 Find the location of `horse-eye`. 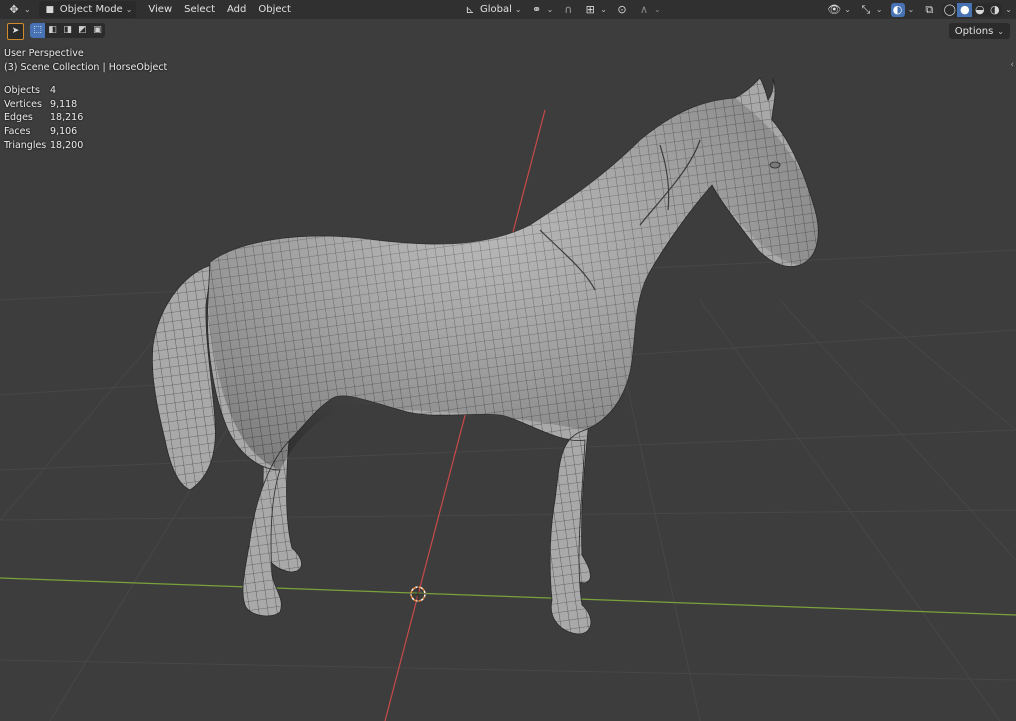

horse-eye is located at coordinates (775, 165).